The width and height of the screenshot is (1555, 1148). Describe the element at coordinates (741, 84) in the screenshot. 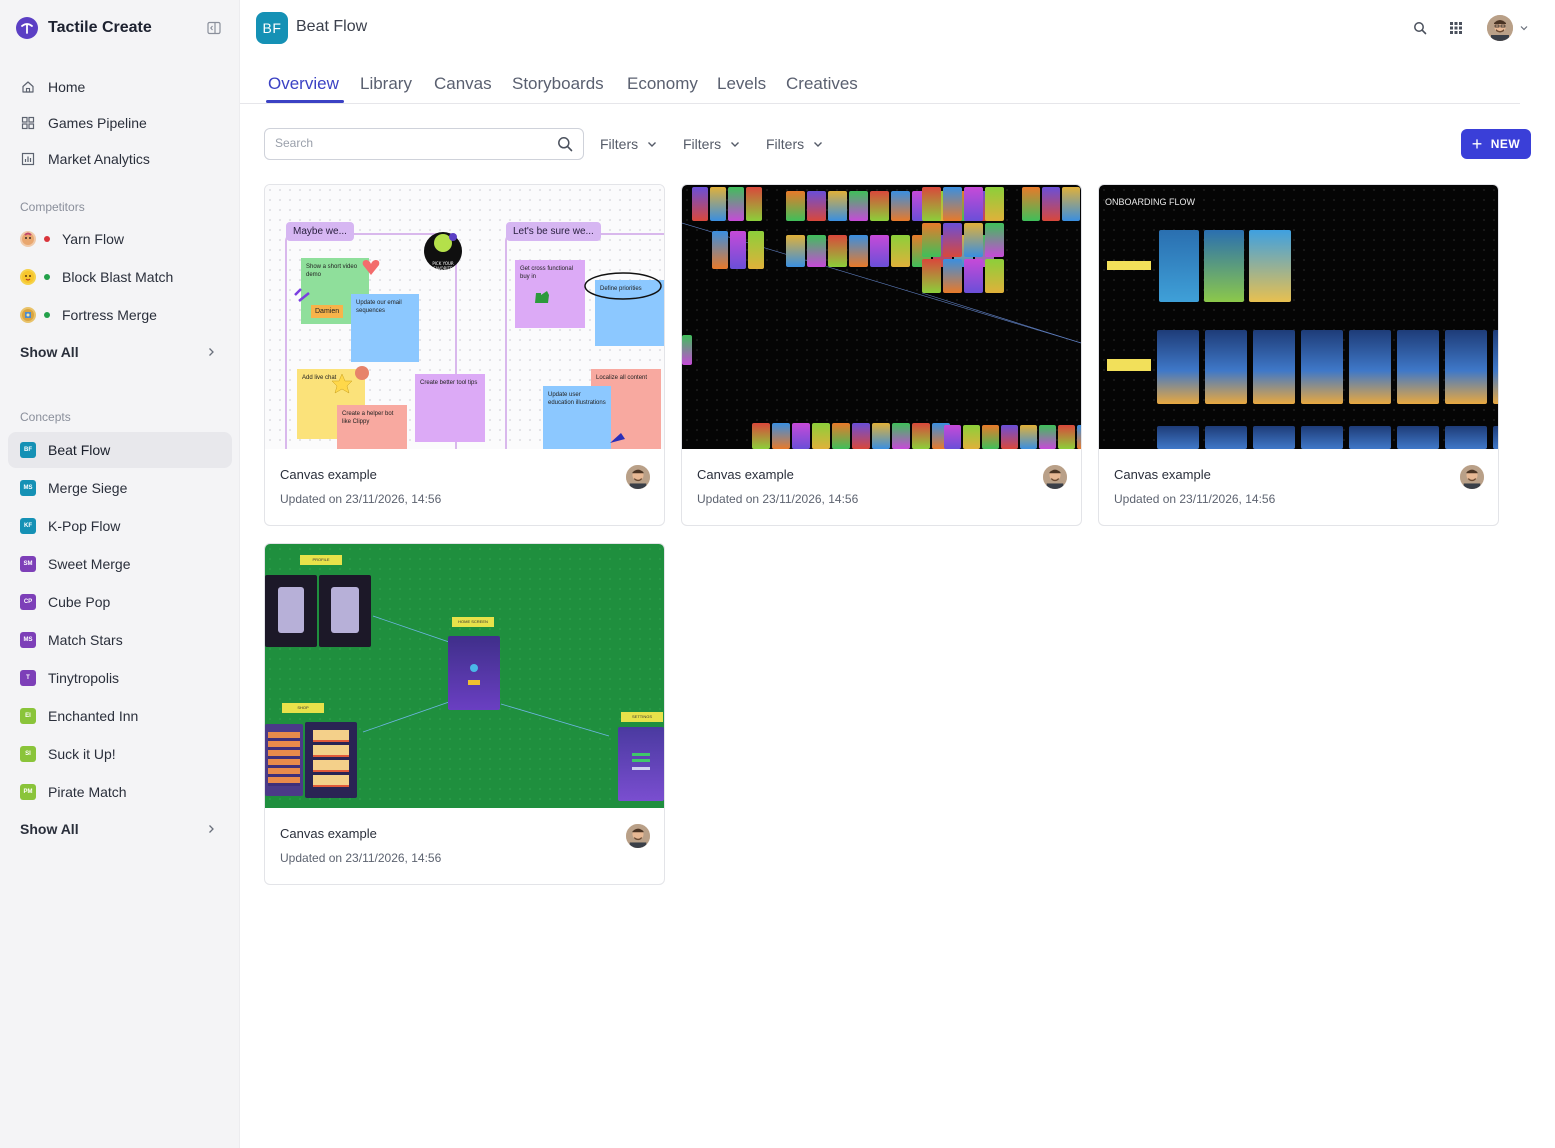

I see `tab-levels: Levels` at that location.